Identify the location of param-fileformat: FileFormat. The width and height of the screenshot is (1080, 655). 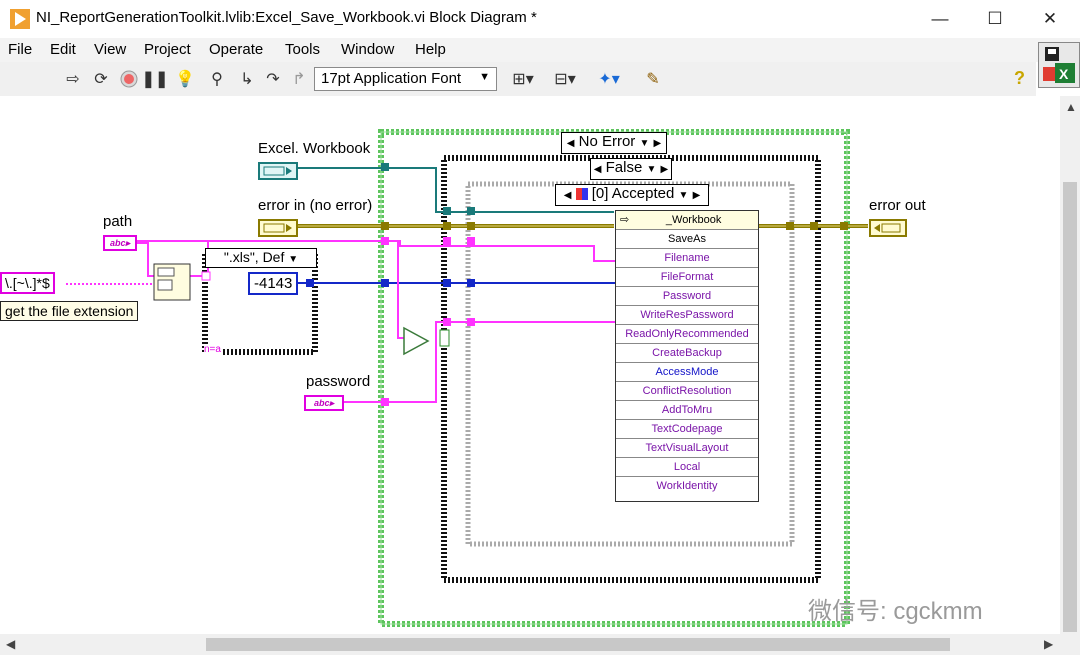
(687, 276).